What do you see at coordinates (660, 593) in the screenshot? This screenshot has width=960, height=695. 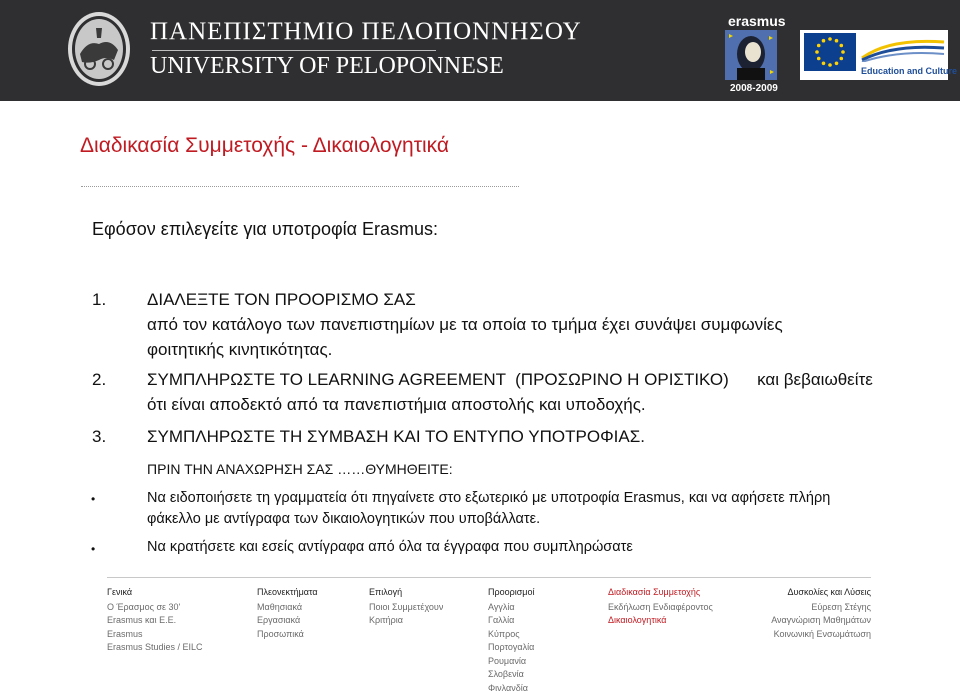 I see `footer-heading-active: Διαδικασία Συμμετοχής` at bounding box center [660, 593].